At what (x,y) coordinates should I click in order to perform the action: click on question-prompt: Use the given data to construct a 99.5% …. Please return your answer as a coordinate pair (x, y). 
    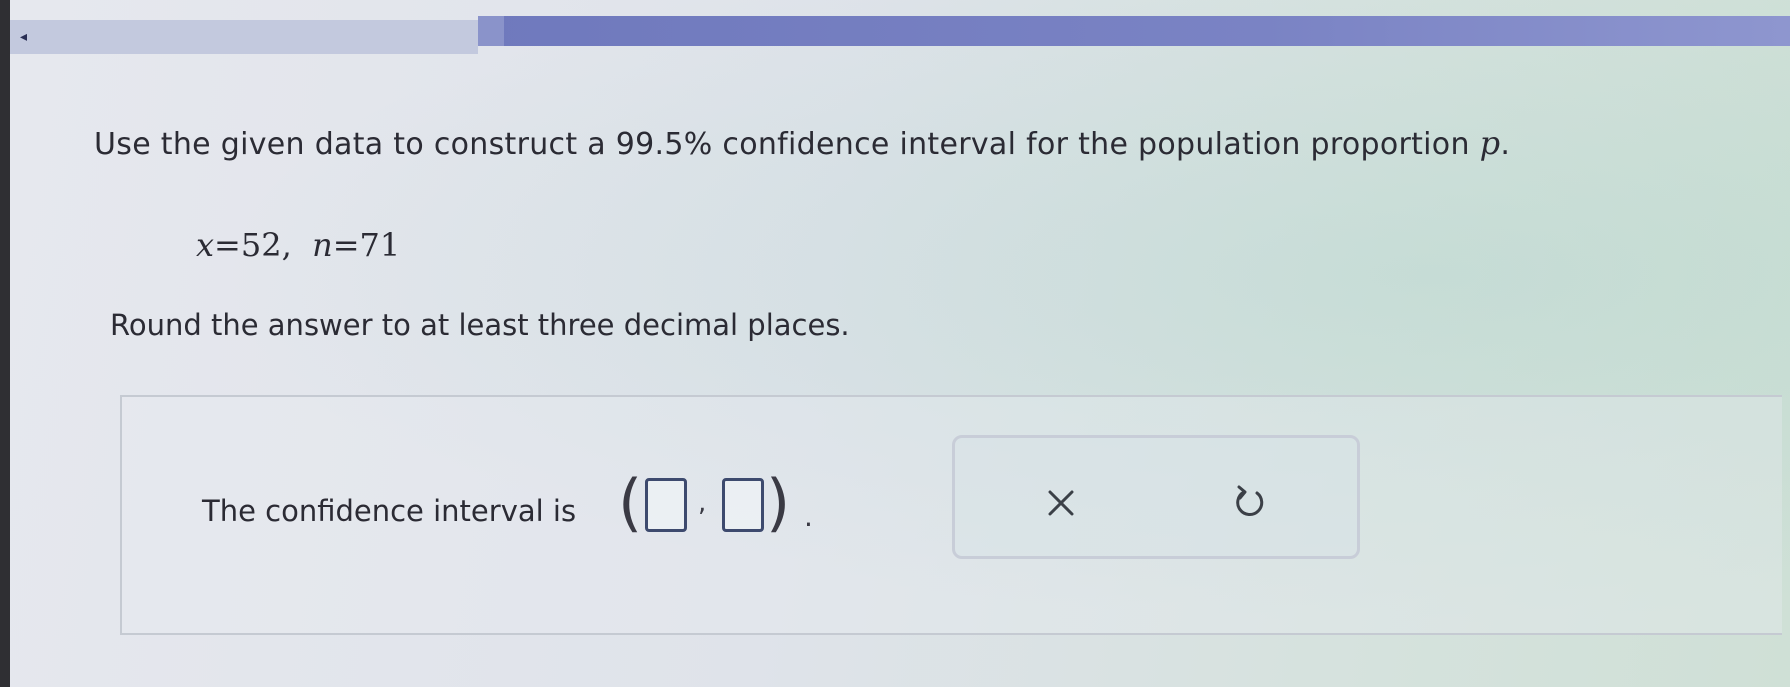
    Looking at the image, I should click on (802, 143).